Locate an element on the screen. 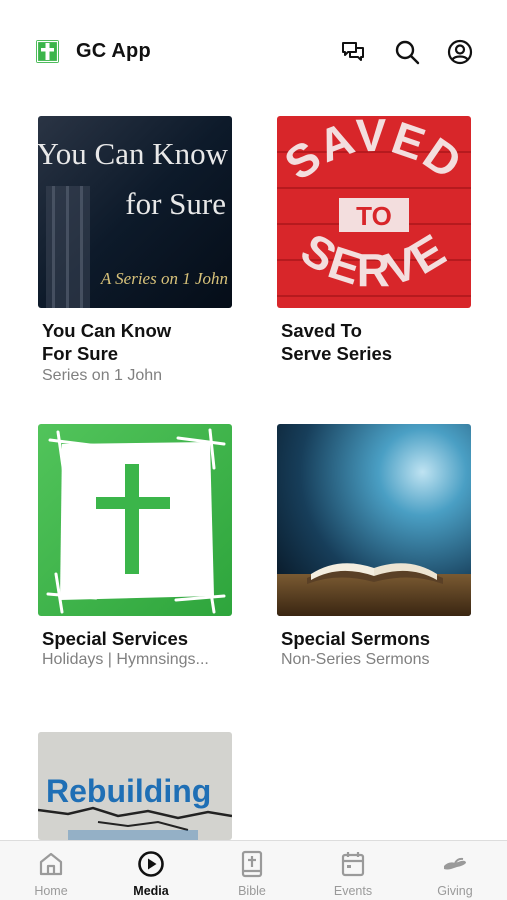 This screenshot has width=507, height=900. art-line2: for Sure is located at coordinates (175, 203).